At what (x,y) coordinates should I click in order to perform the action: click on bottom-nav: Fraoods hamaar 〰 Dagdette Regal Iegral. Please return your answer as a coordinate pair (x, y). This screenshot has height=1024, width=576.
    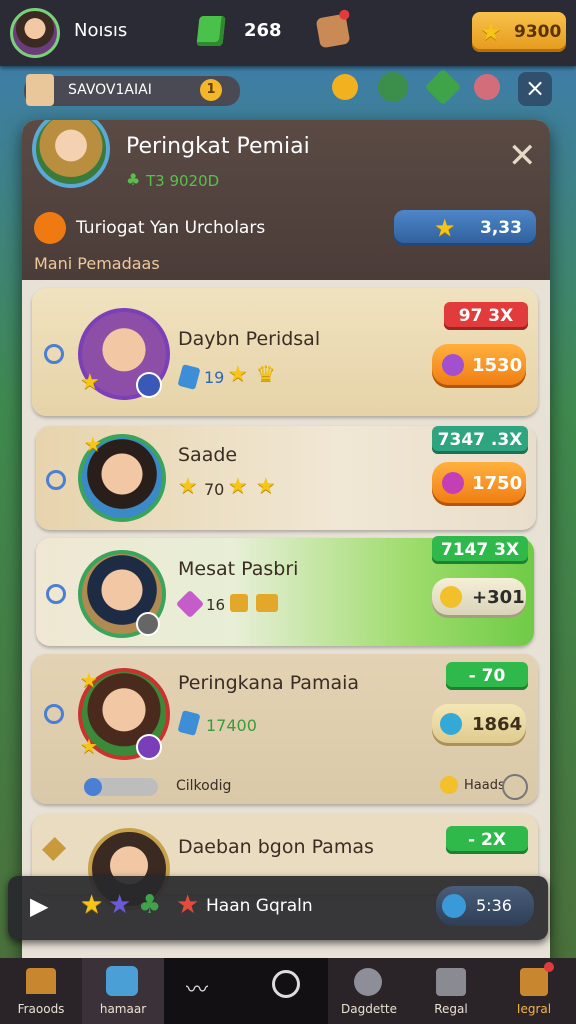
    Looking at the image, I should click on (288, 991).